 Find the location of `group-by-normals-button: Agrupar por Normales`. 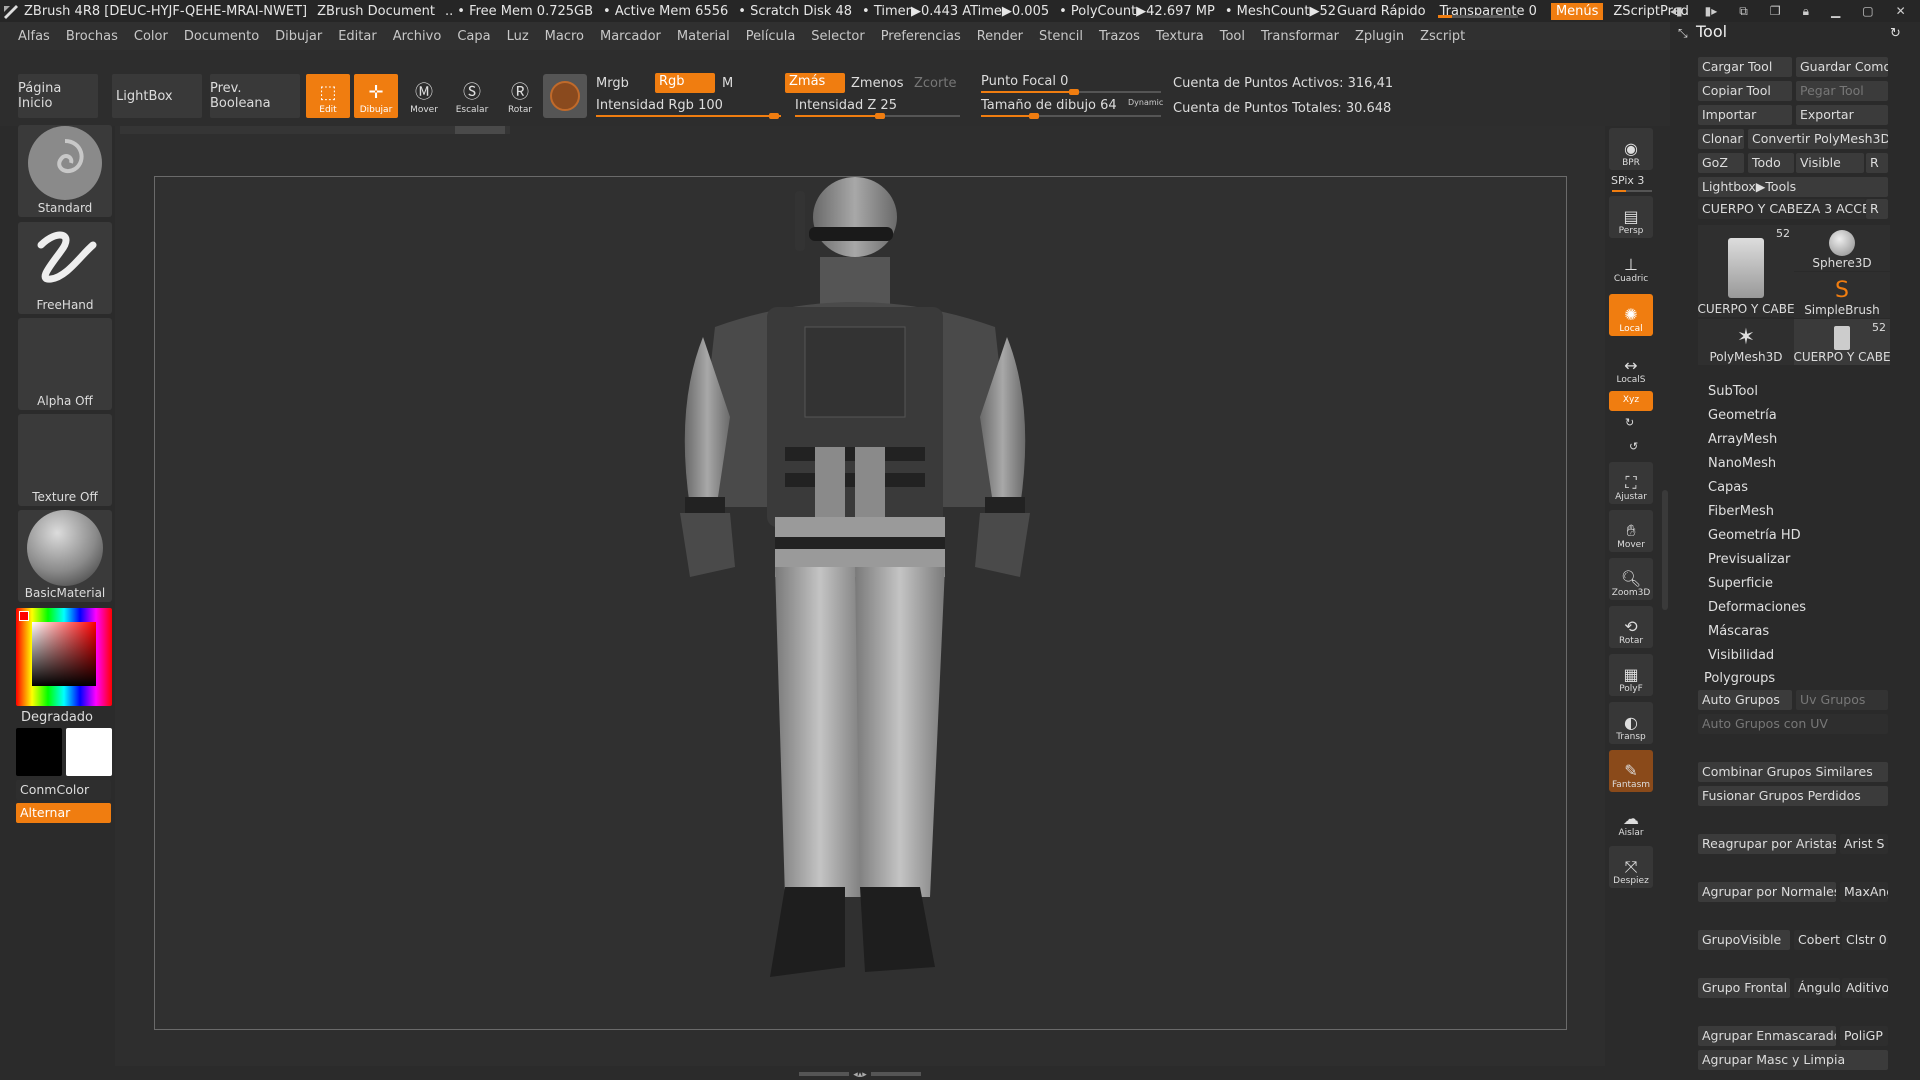

group-by-normals-button: Agrupar por Normales is located at coordinates (1767, 892).